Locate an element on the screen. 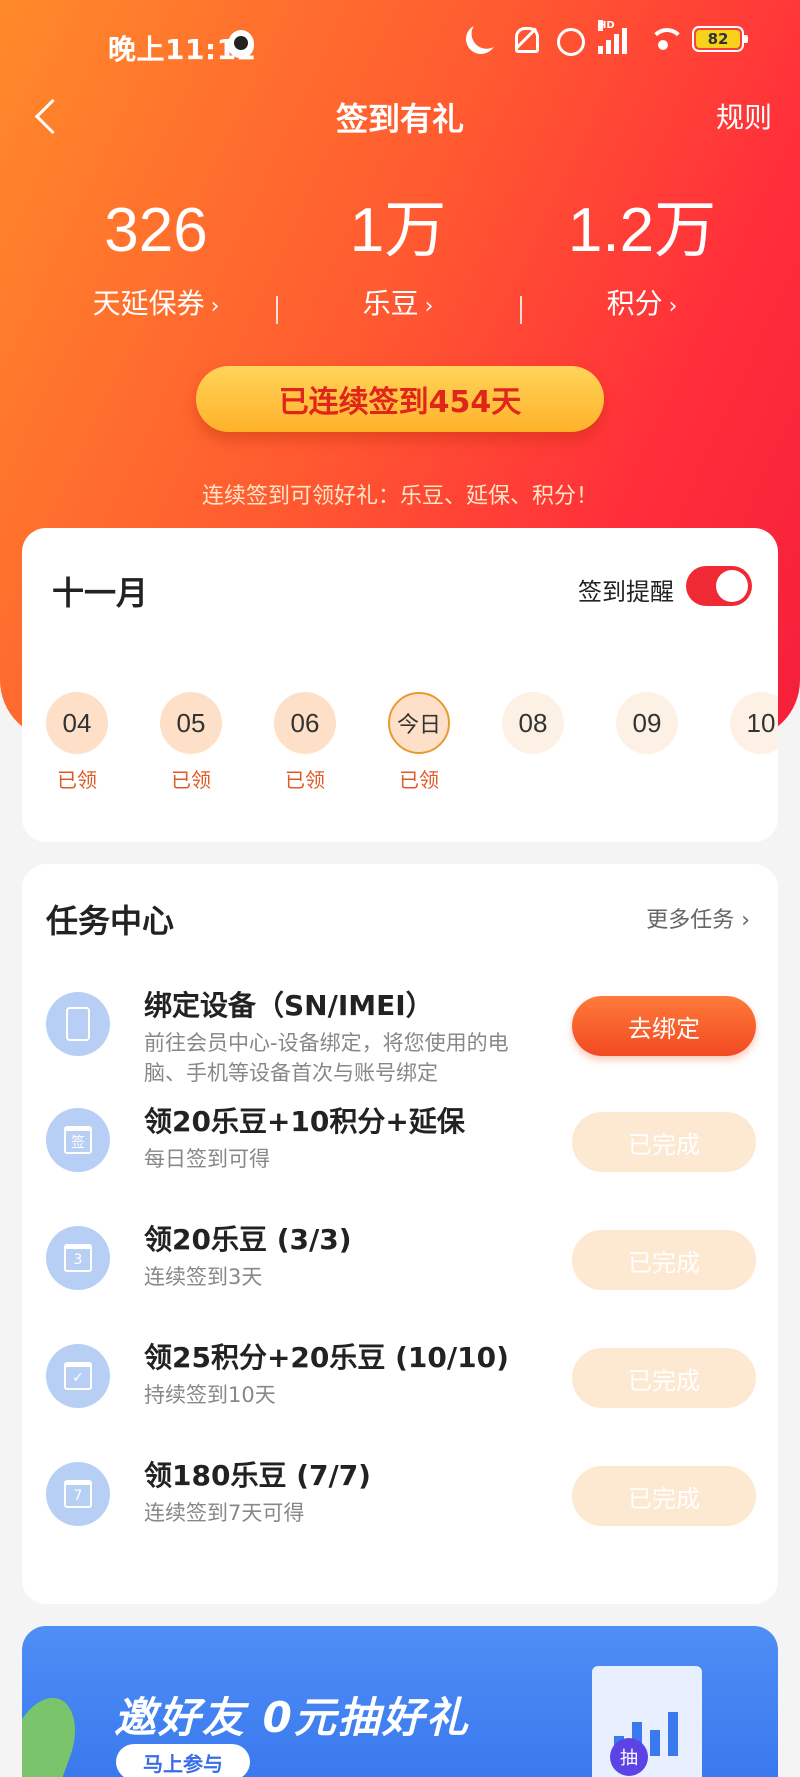 This screenshot has width=800, height=1777. status-icons: HD 82 is located at coordinates (607, 38).